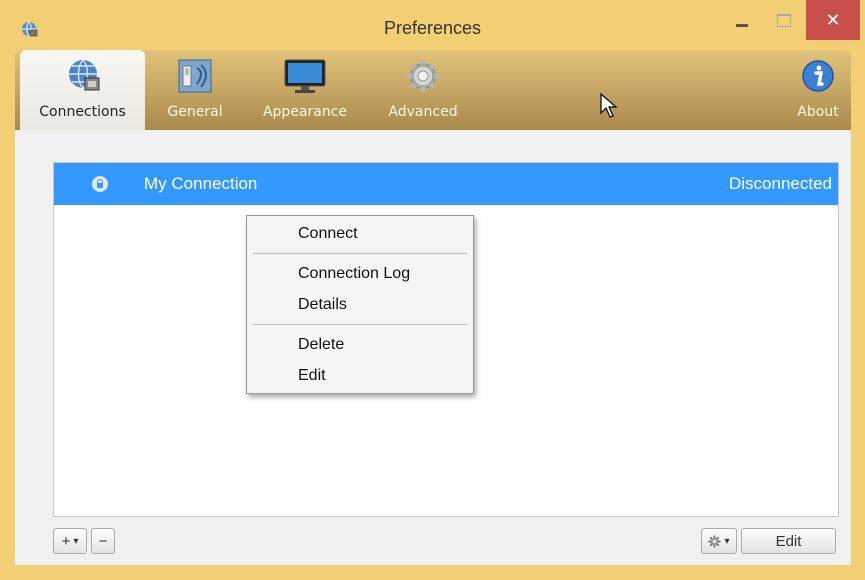  I want to click on close-button: ✕, so click(833, 20).